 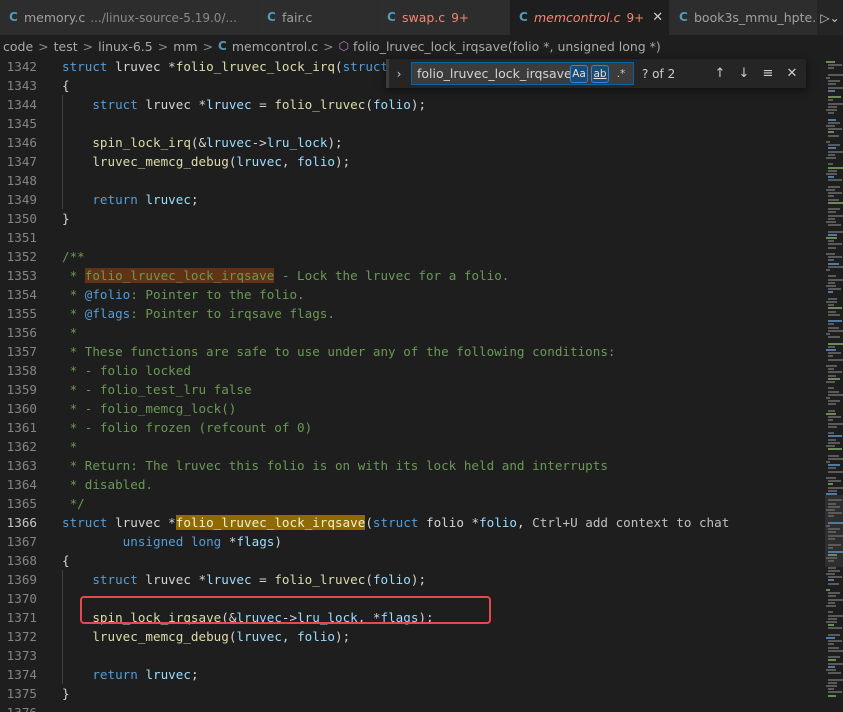 What do you see at coordinates (70, 332) in the screenshot?
I see `code-line: *` at bounding box center [70, 332].